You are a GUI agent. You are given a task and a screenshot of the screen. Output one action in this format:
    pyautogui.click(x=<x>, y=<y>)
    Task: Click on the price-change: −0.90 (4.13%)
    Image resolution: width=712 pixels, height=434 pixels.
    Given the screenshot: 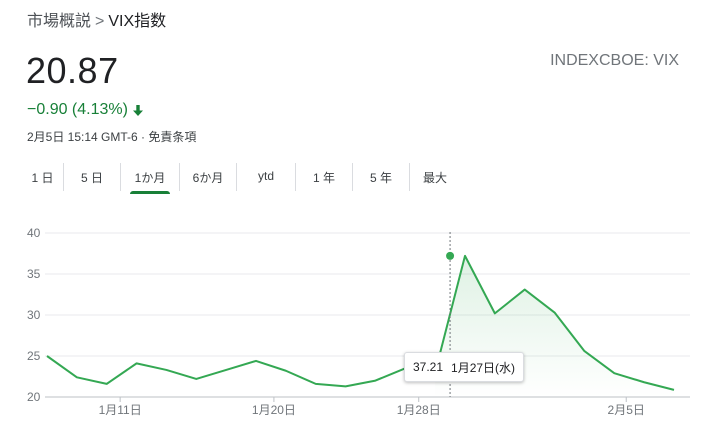 What is the action you would take?
    pyautogui.click(x=85, y=110)
    